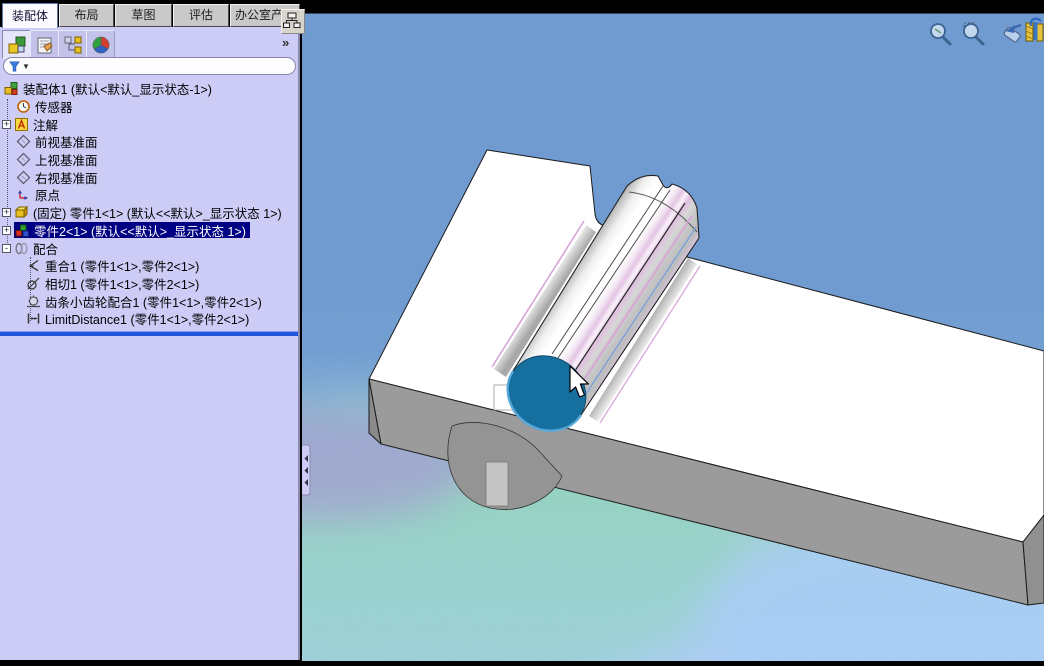  Describe the element at coordinates (149, 160) in the screenshot. I see `tree-item-top-plane: 上视基准面` at that location.